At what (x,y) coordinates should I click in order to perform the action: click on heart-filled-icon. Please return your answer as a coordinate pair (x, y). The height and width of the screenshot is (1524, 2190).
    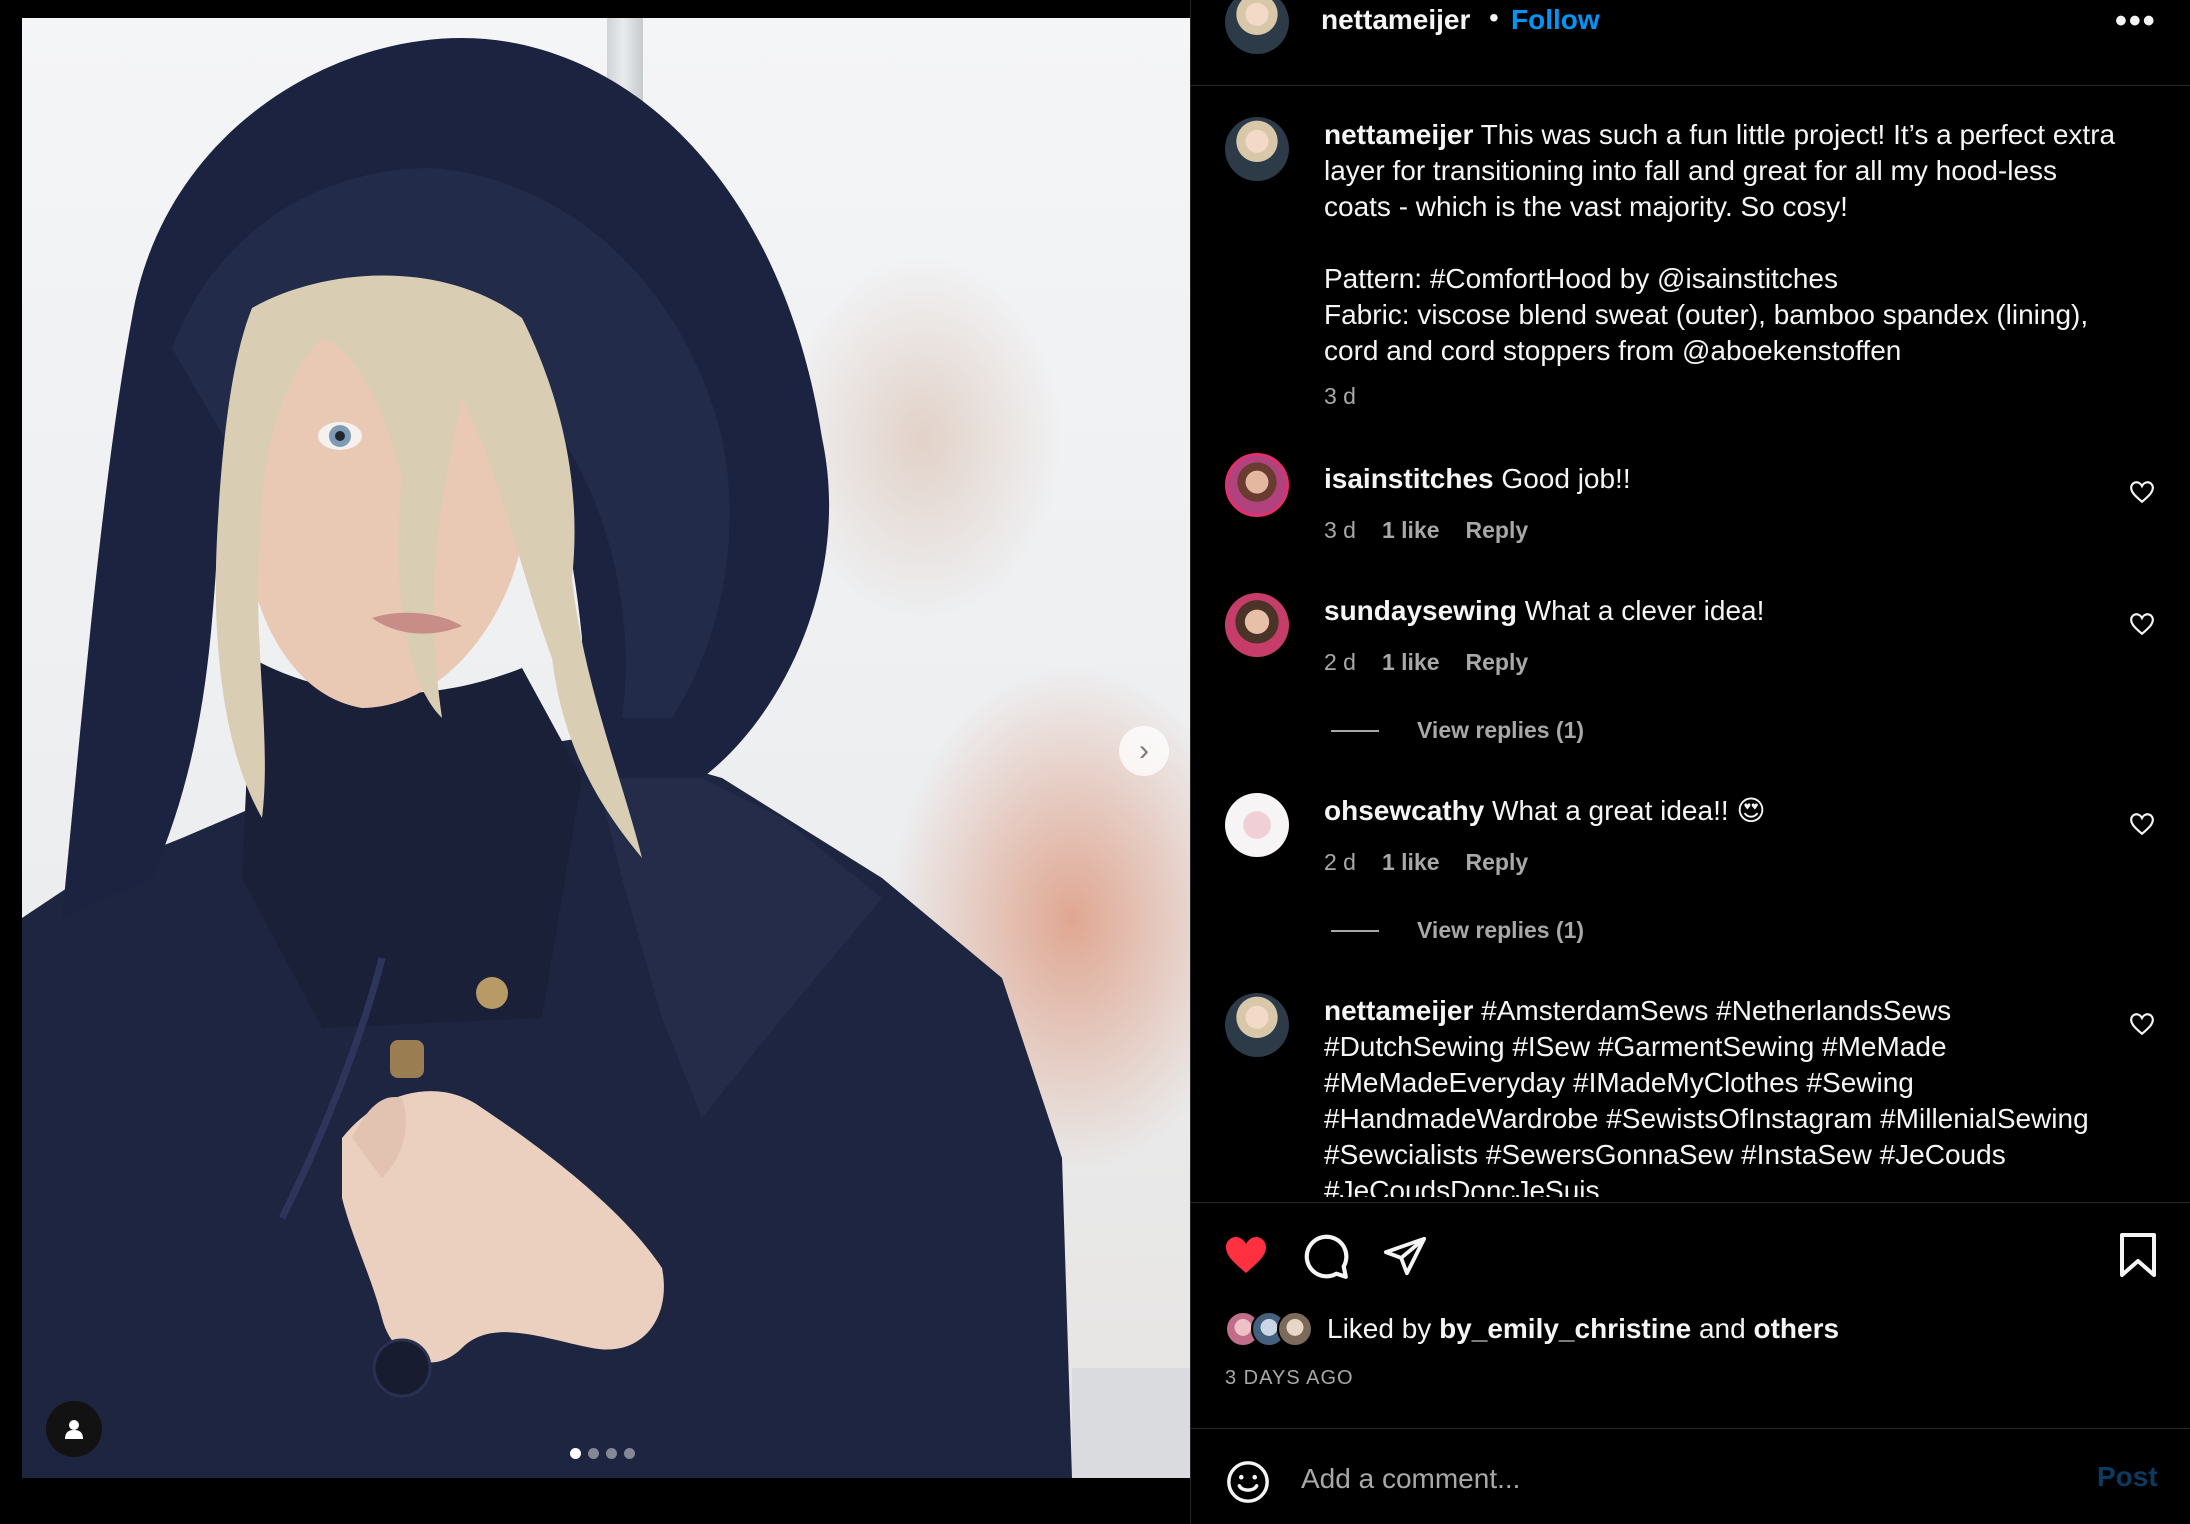
    Looking at the image, I should click on (1246, 1255).